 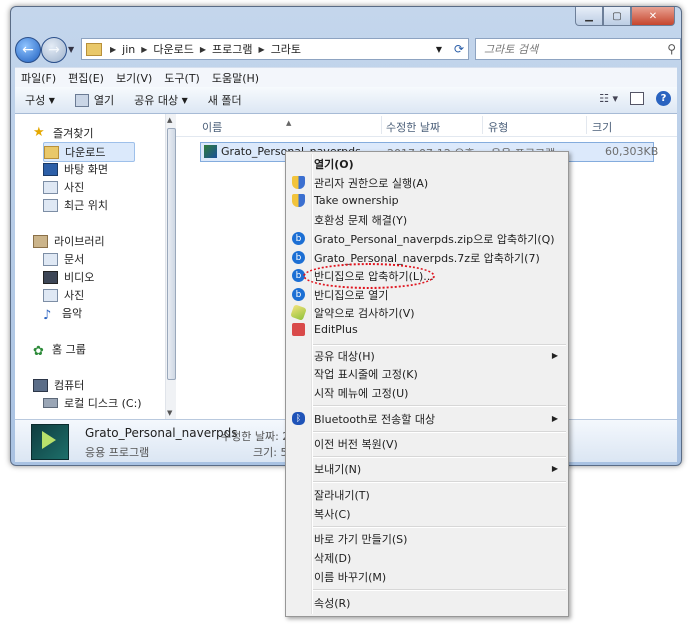 I want to click on nav-scrollbar: ▲ ▼, so click(x=170, y=266).